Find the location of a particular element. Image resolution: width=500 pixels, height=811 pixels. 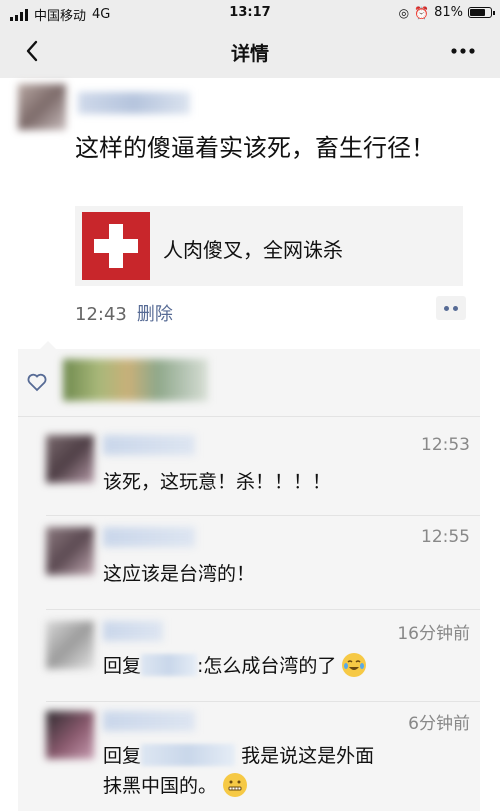

reply-text-continued: 抹黑中国的。 is located at coordinates (160, 786).